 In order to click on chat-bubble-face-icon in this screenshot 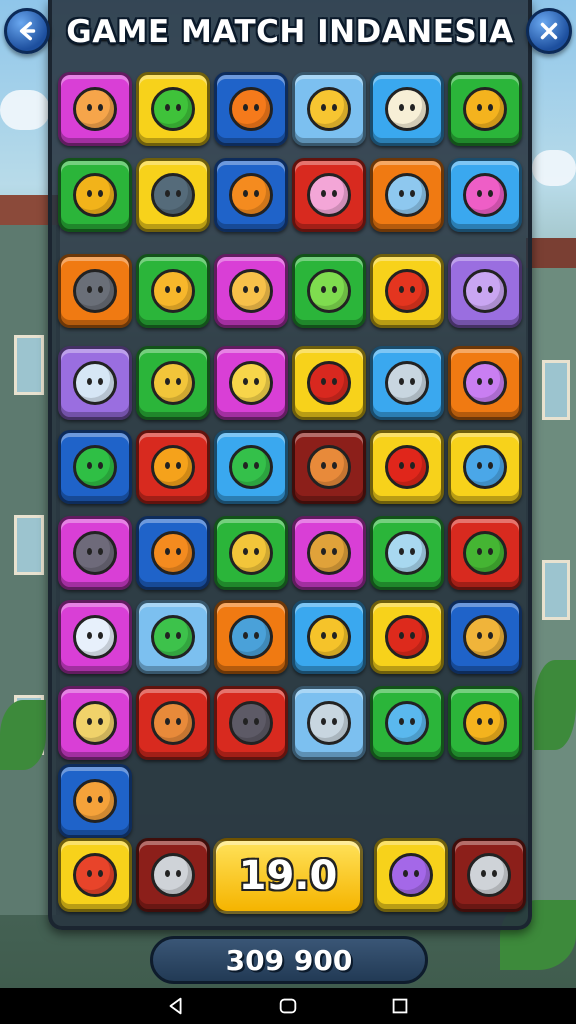, I will do `click(173, 291)`.